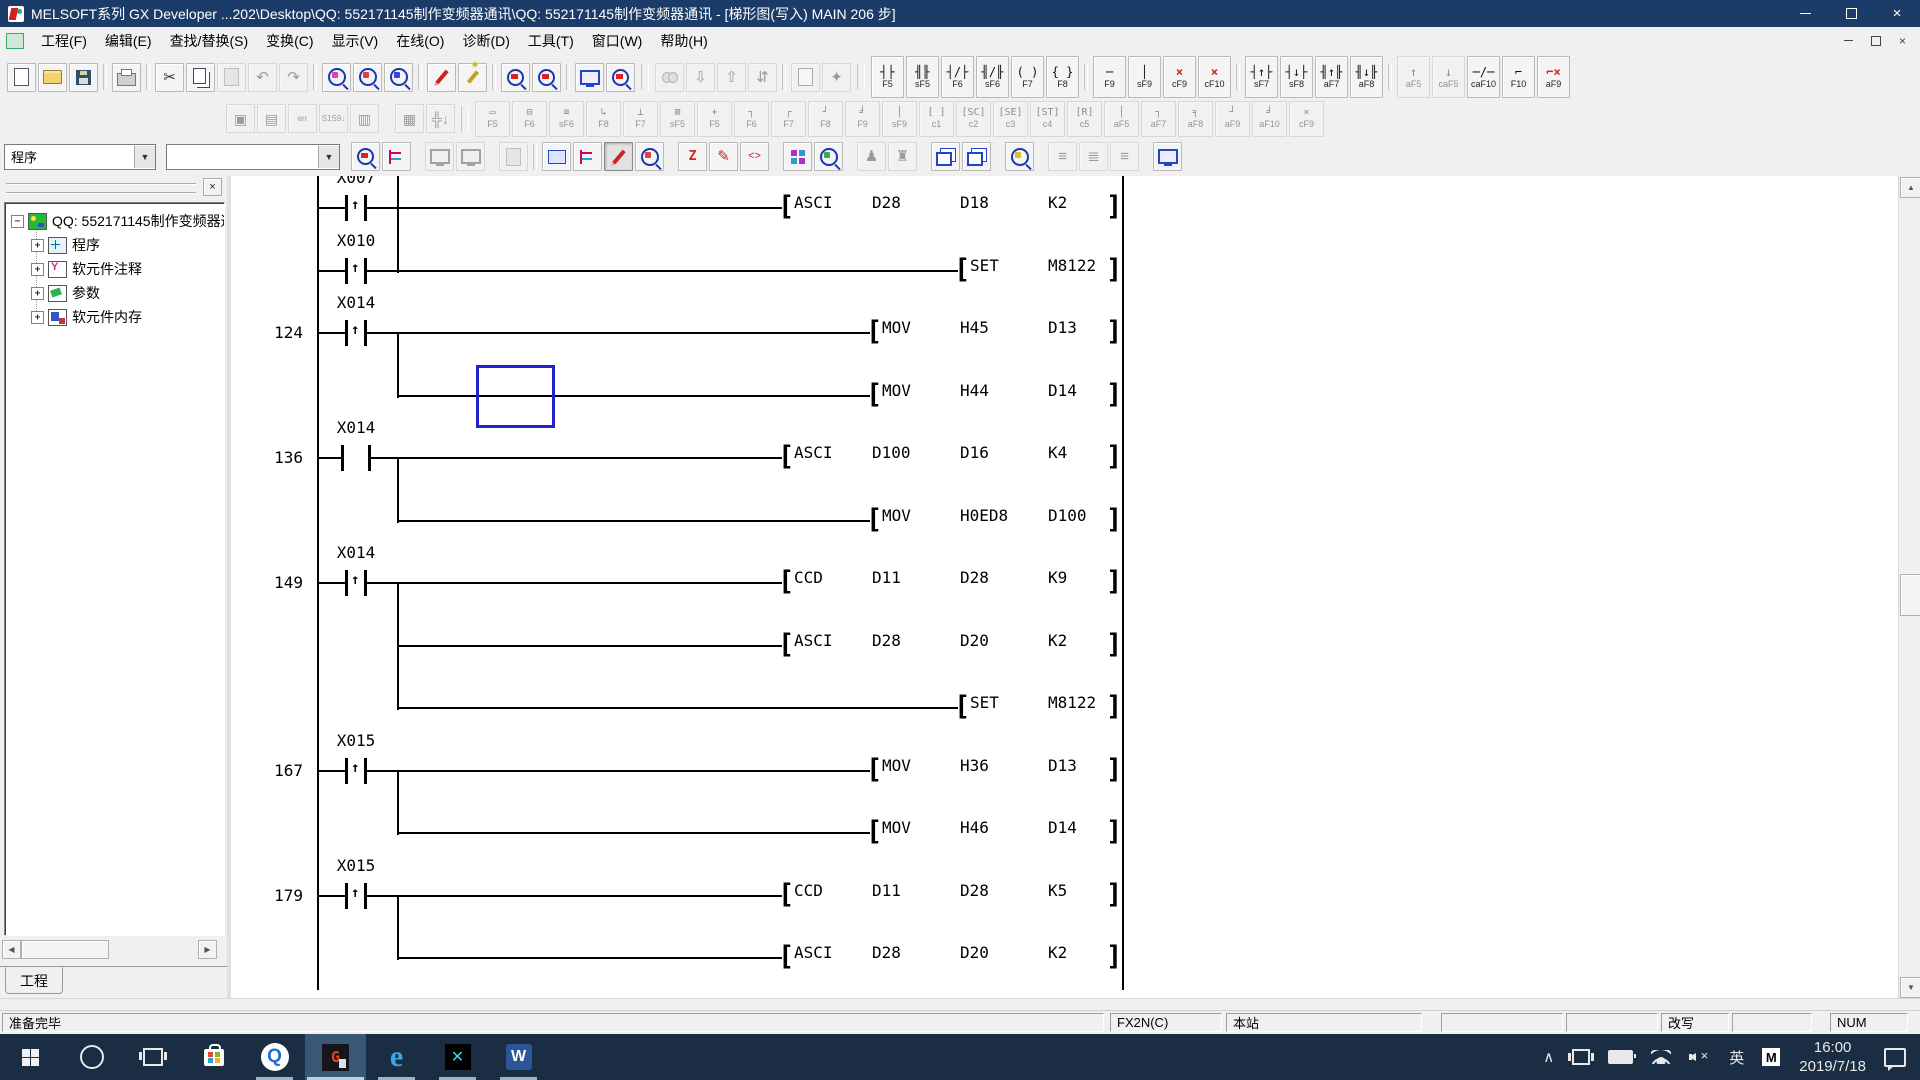  I want to click on find-device-button, so click(336, 77).